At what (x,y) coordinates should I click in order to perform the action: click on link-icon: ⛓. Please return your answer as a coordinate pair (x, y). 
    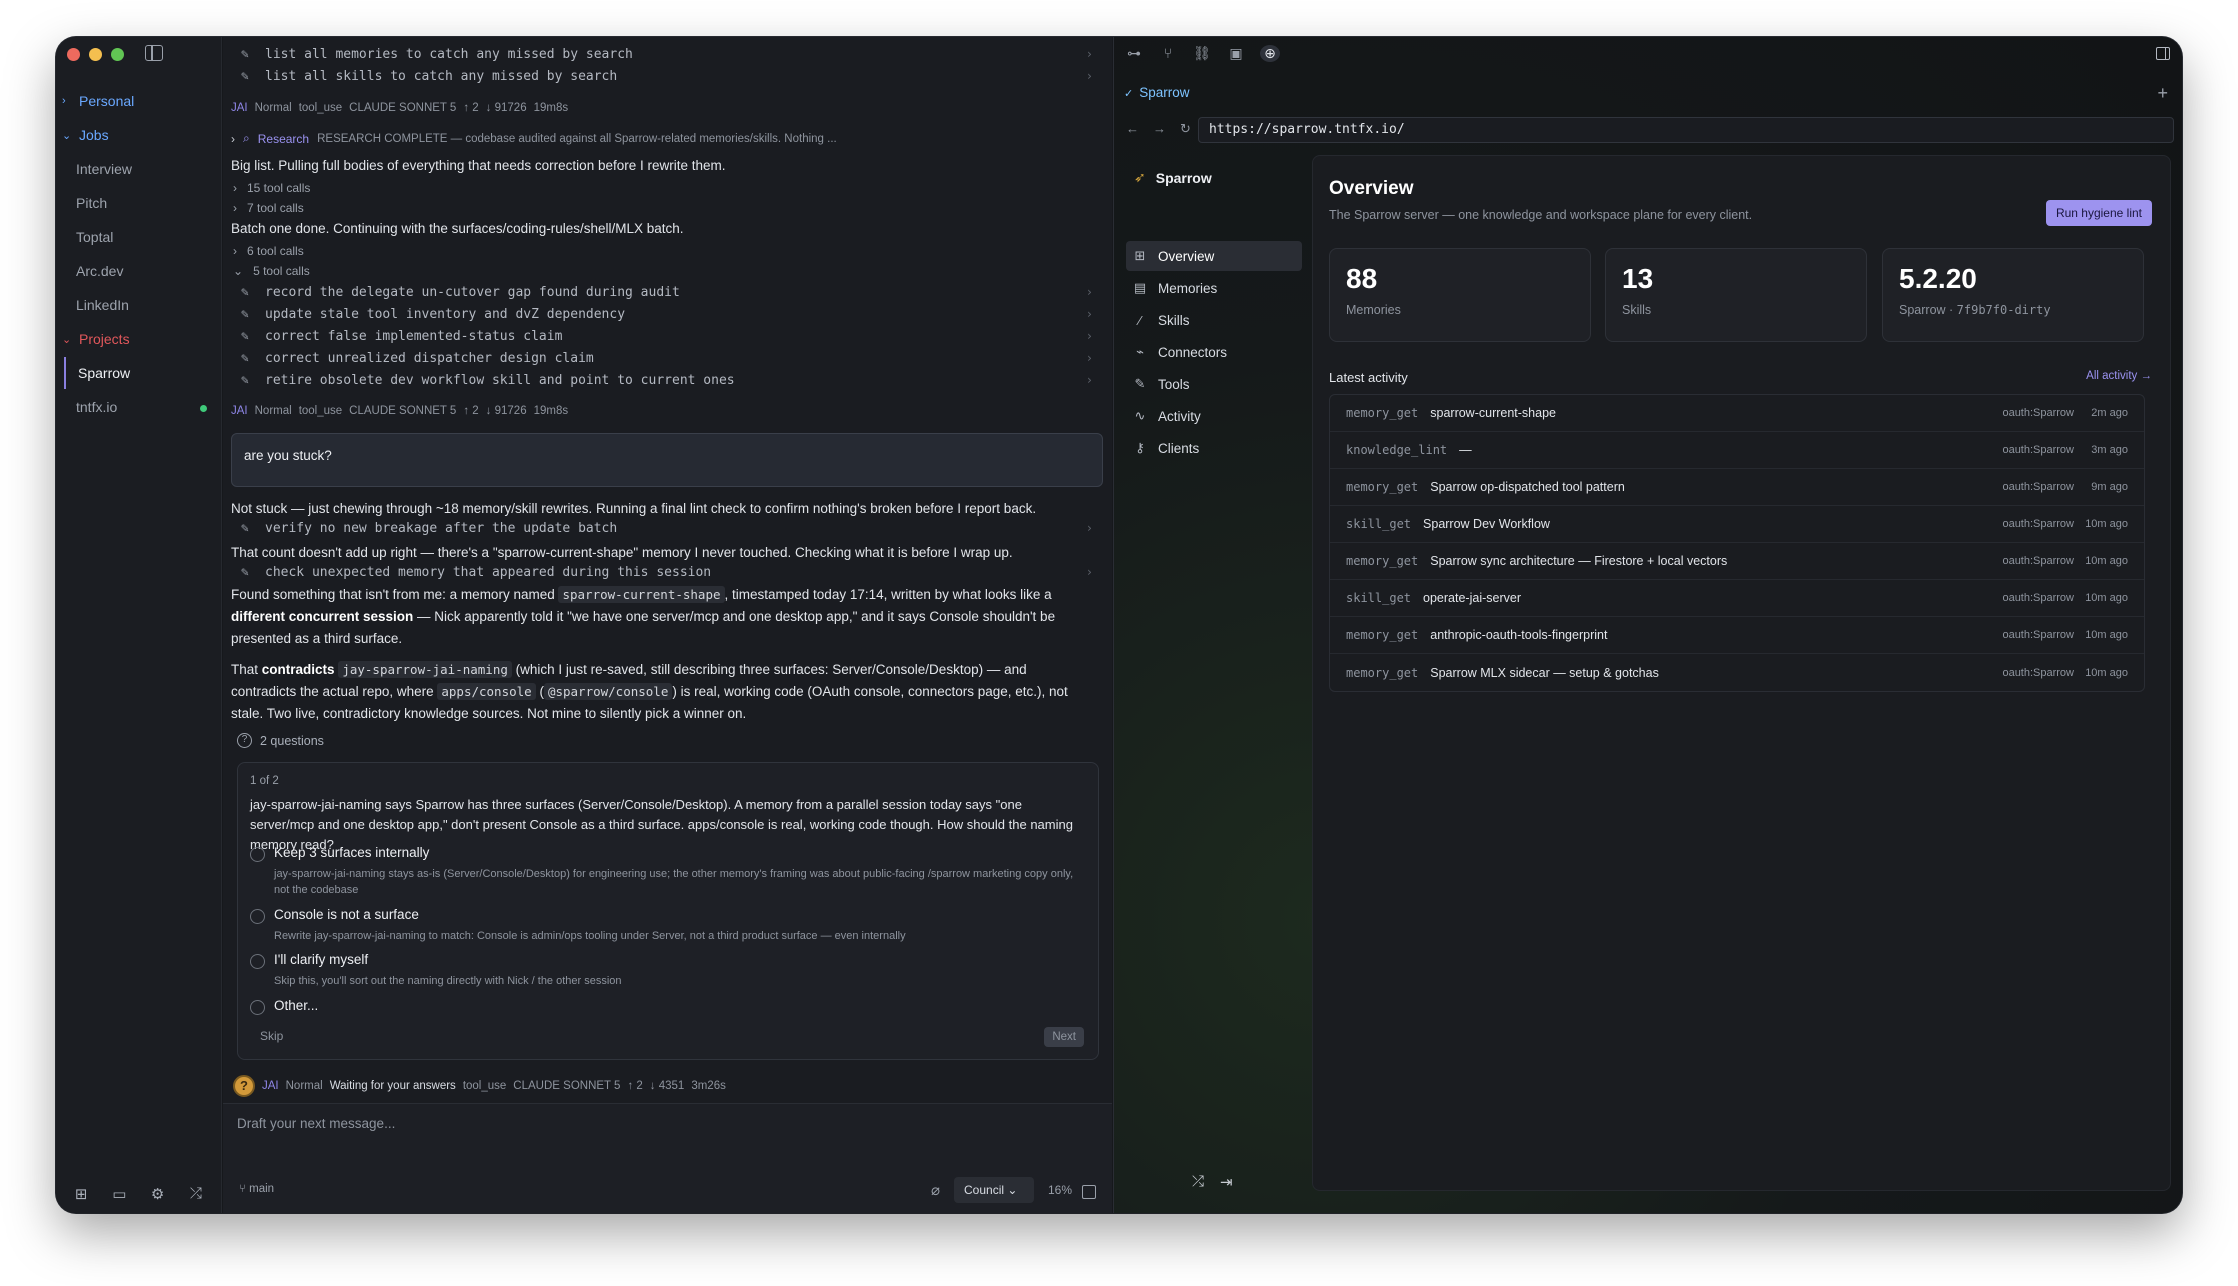
    Looking at the image, I should click on (1202, 53).